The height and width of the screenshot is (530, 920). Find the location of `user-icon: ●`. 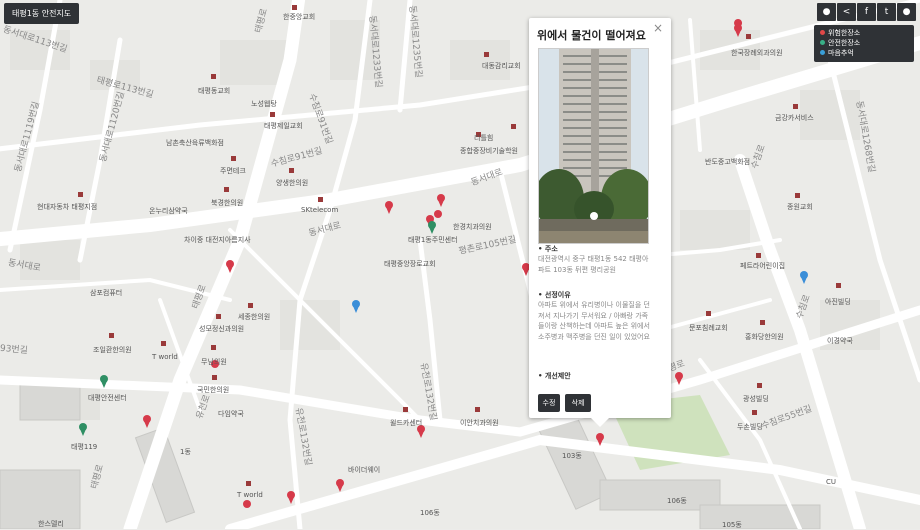

user-icon: ● is located at coordinates (826, 12).